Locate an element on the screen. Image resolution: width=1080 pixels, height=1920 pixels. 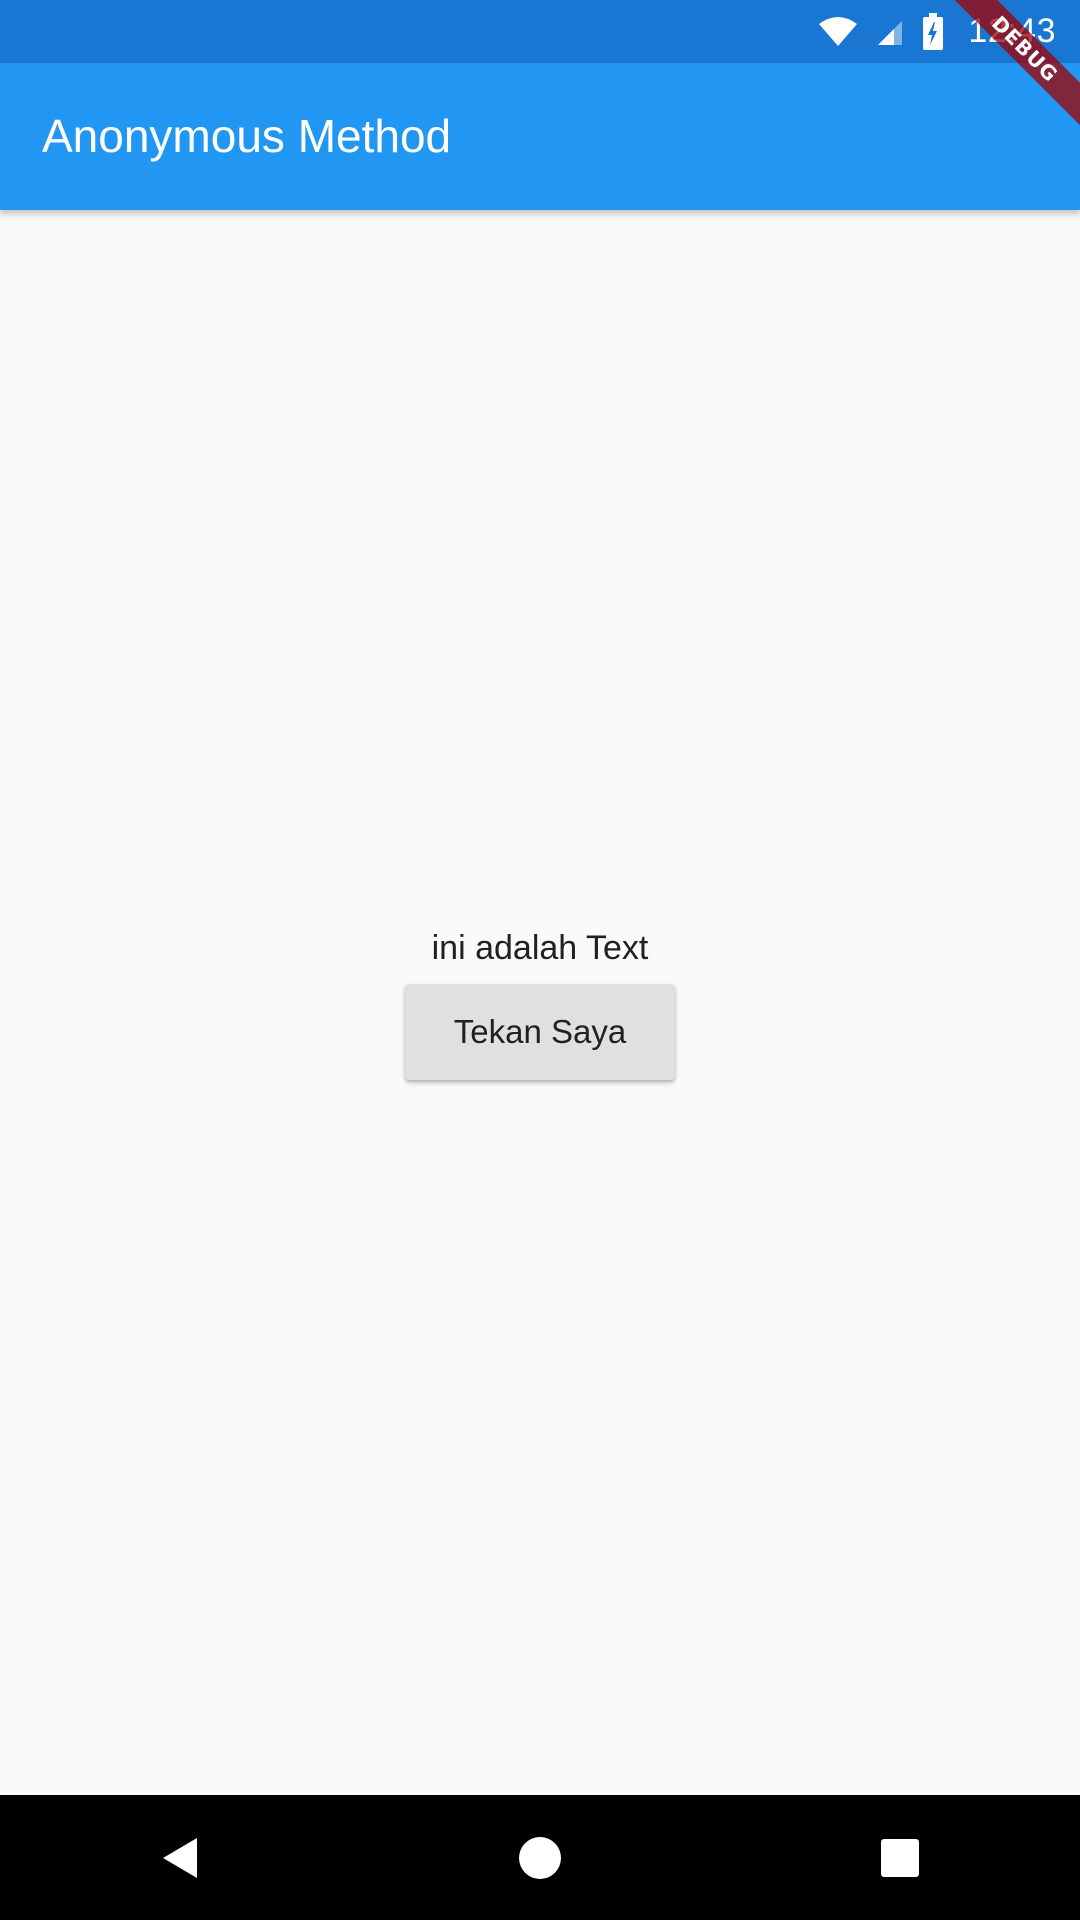
status-icons: 12:43 is located at coordinates (937, 31).